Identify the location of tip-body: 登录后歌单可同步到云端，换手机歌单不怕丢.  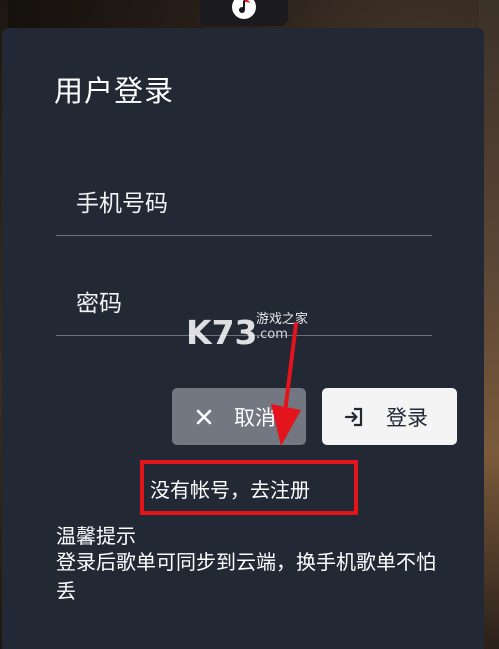
(246, 576).